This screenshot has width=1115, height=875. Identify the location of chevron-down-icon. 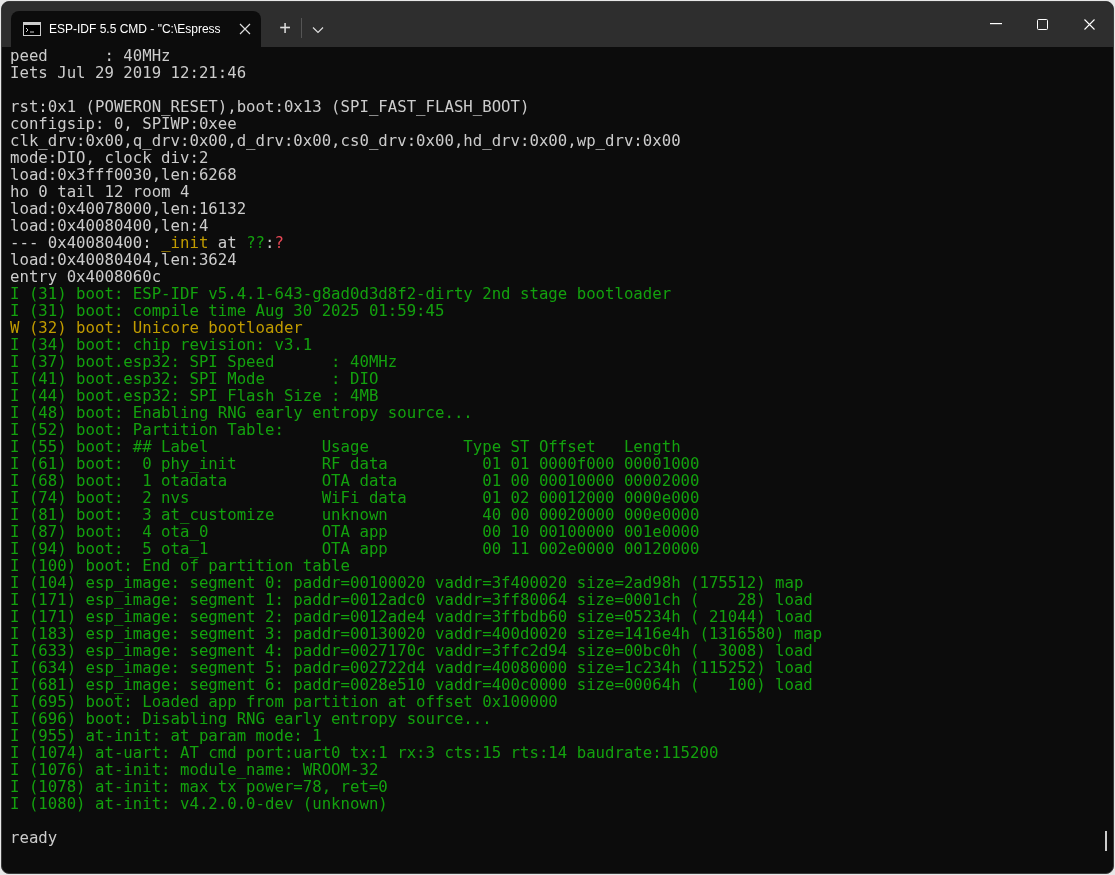
(318, 30).